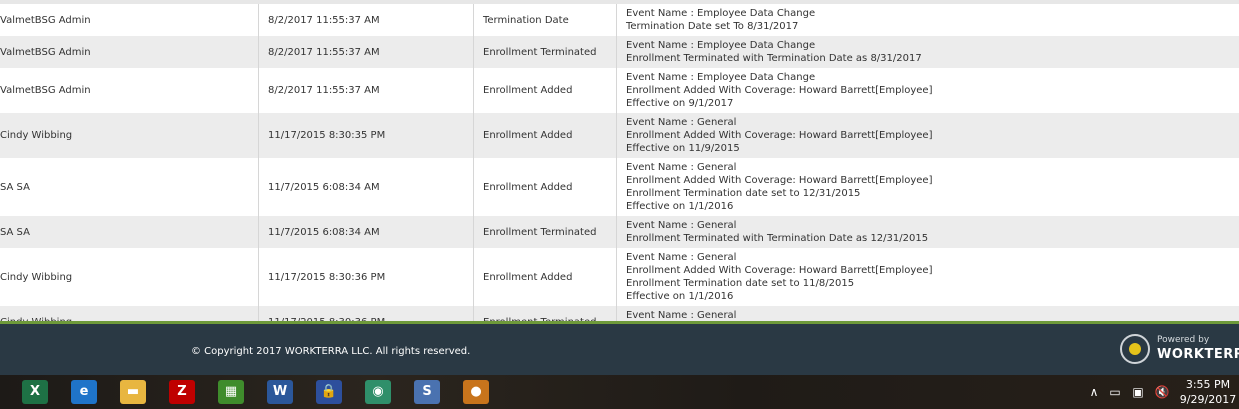 Image resolution: width=1239 pixels, height=409 pixels. I want to click on word-icon: W, so click(280, 392).